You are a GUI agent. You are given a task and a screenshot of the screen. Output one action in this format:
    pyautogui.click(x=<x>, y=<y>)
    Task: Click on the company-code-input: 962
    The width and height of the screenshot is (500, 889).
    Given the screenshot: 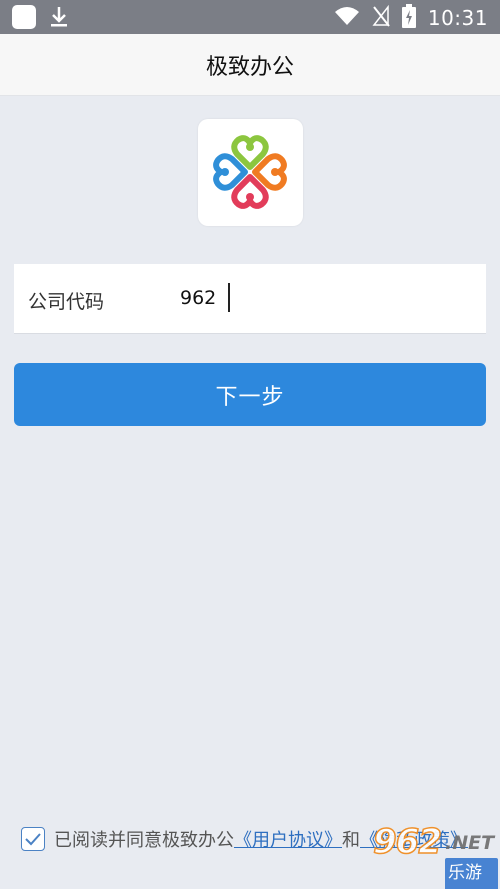 What is the action you would take?
    pyautogui.click(x=198, y=298)
    